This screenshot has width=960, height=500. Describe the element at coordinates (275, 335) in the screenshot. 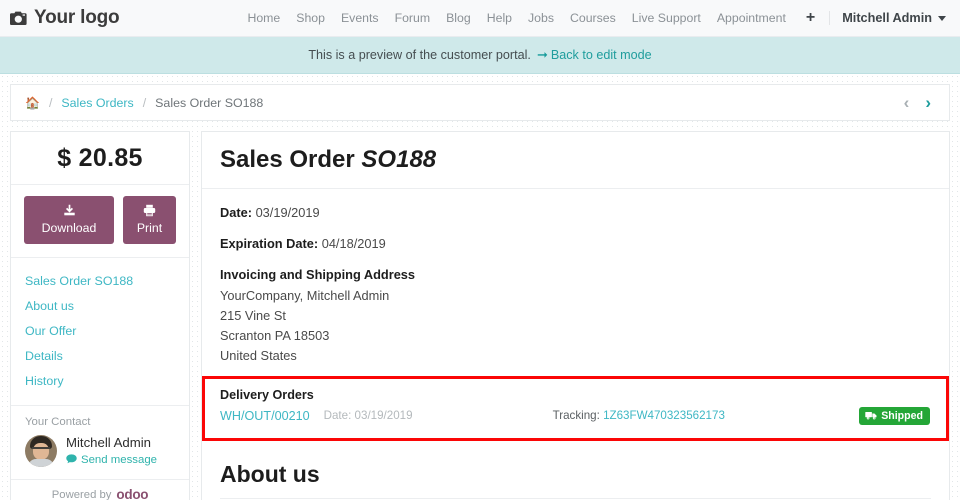

I see `address-line-3: Scranton PA 18503` at that location.